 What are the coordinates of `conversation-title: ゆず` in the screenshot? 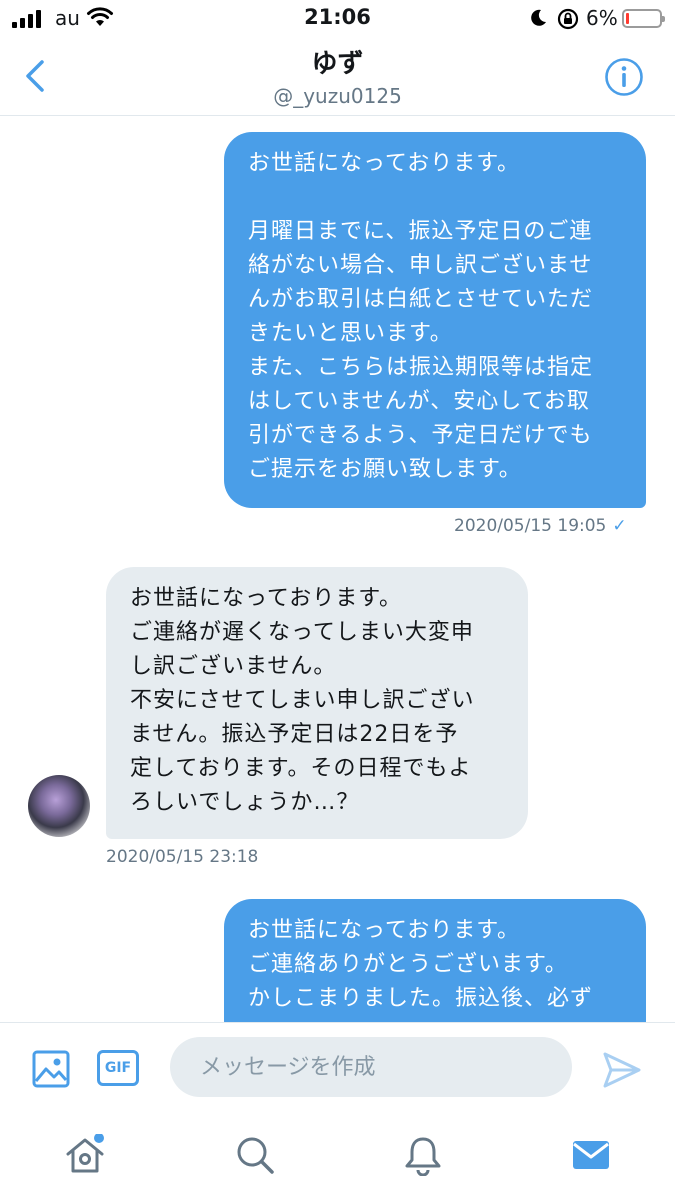 It's located at (337, 64).